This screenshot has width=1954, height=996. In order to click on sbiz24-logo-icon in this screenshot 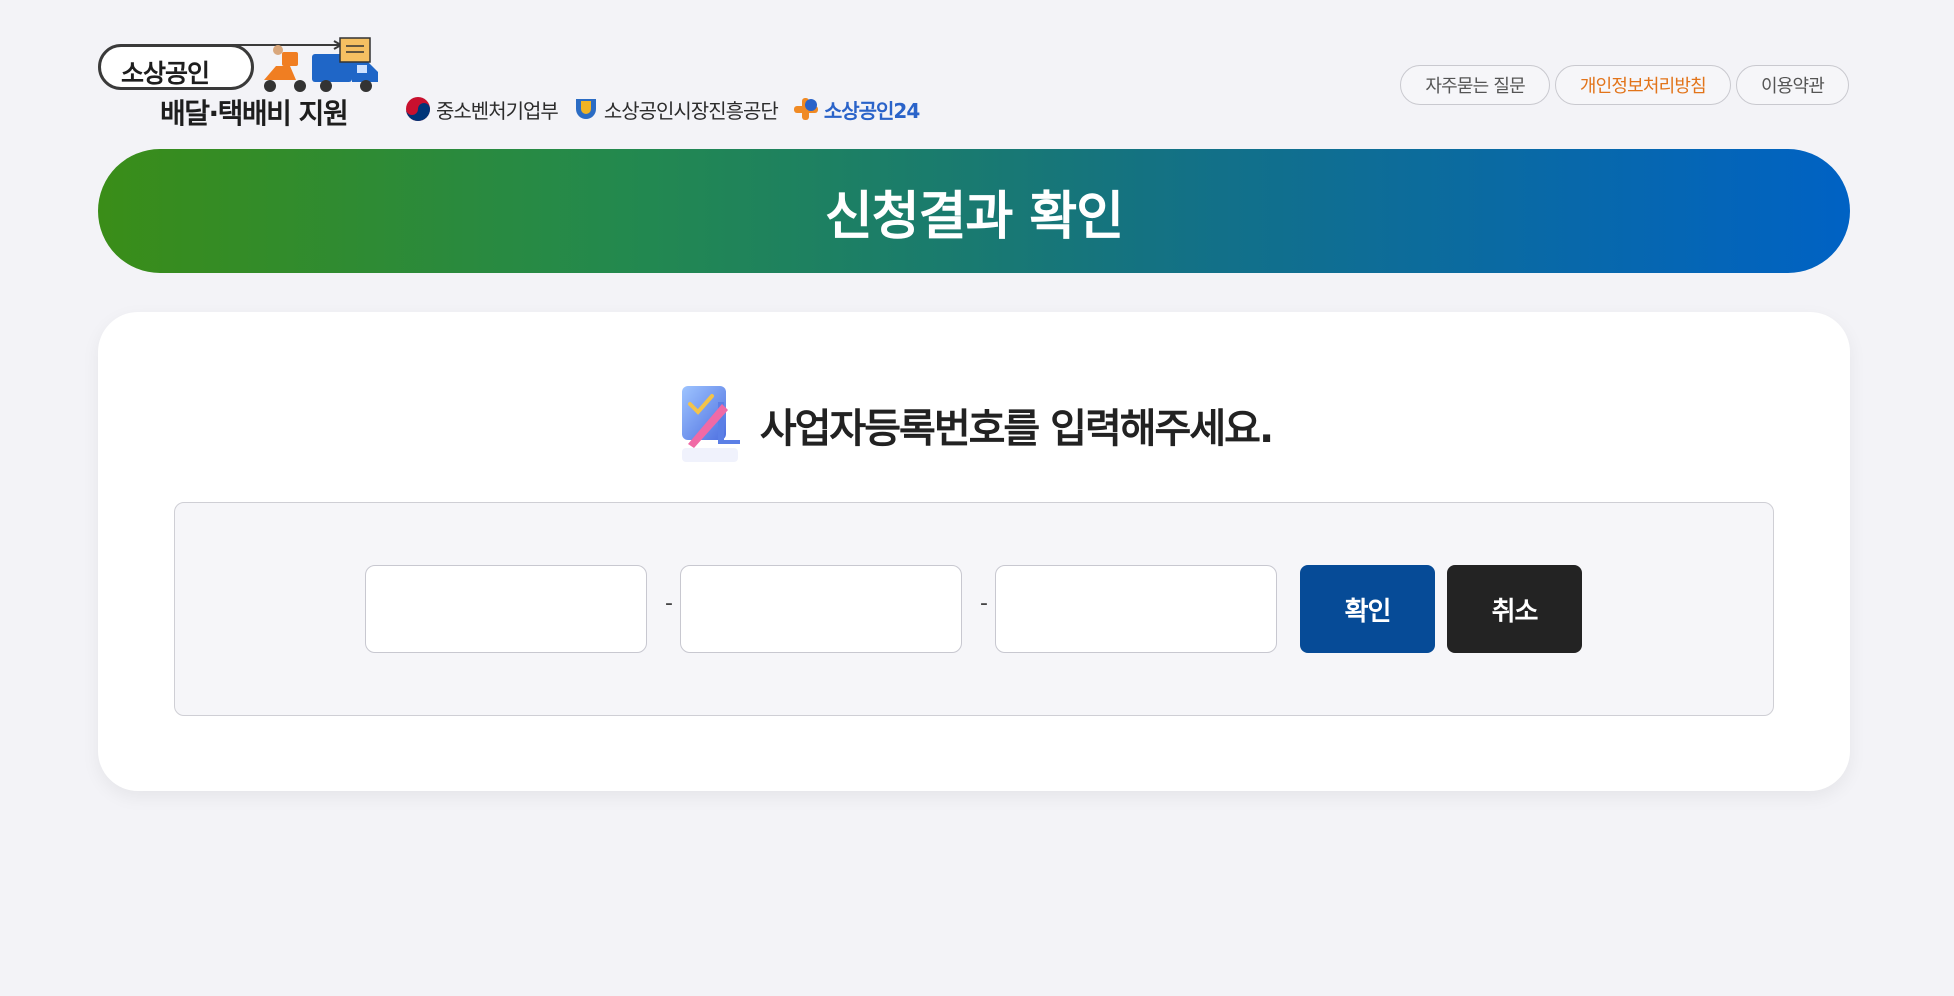, I will do `click(805, 109)`.